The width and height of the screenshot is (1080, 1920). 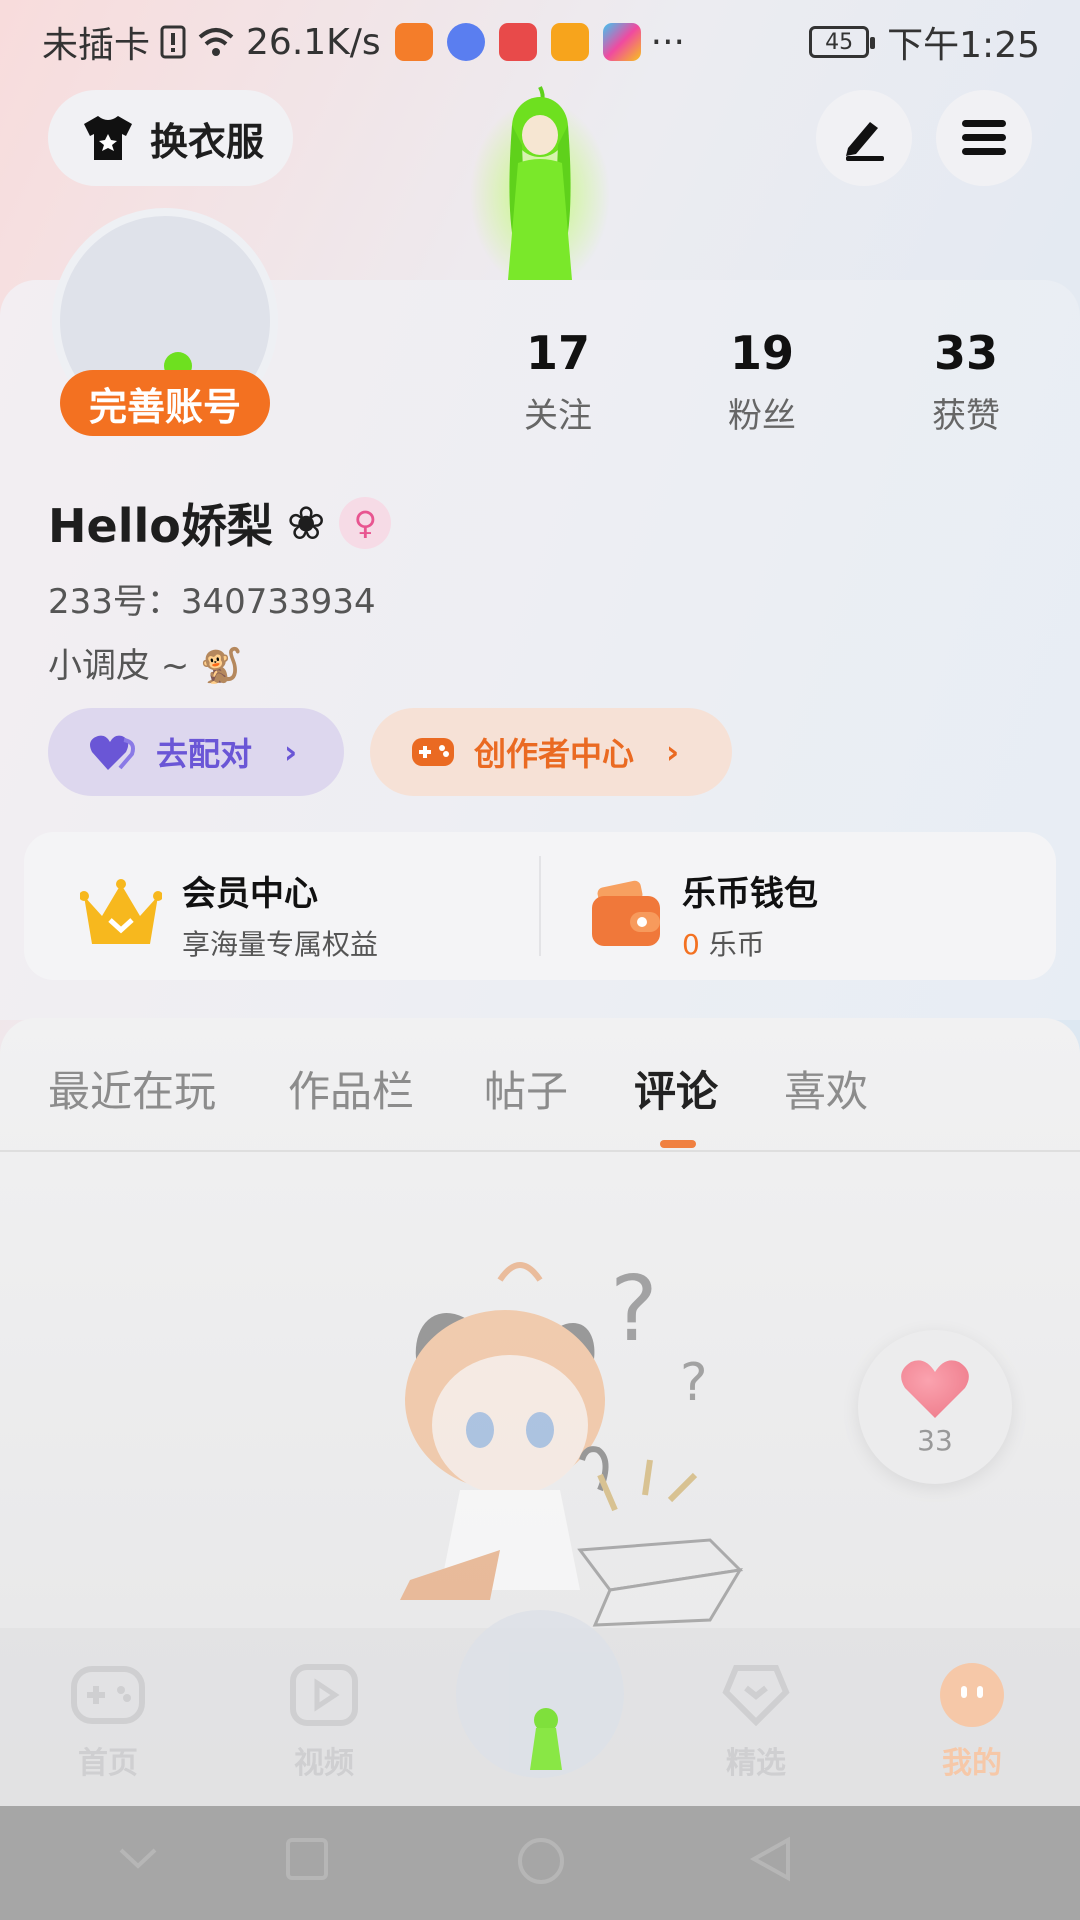 What do you see at coordinates (324, 1695) in the screenshot?
I see `video-play-icon` at bounding box center [324, 1695].